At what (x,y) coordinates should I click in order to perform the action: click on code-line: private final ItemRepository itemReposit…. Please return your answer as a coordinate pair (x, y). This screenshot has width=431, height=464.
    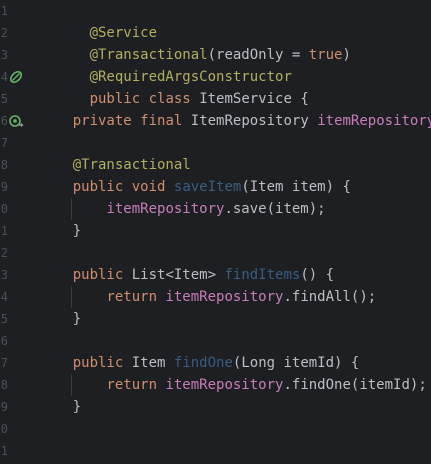
    Looking at the image, I should click on (235, 121).